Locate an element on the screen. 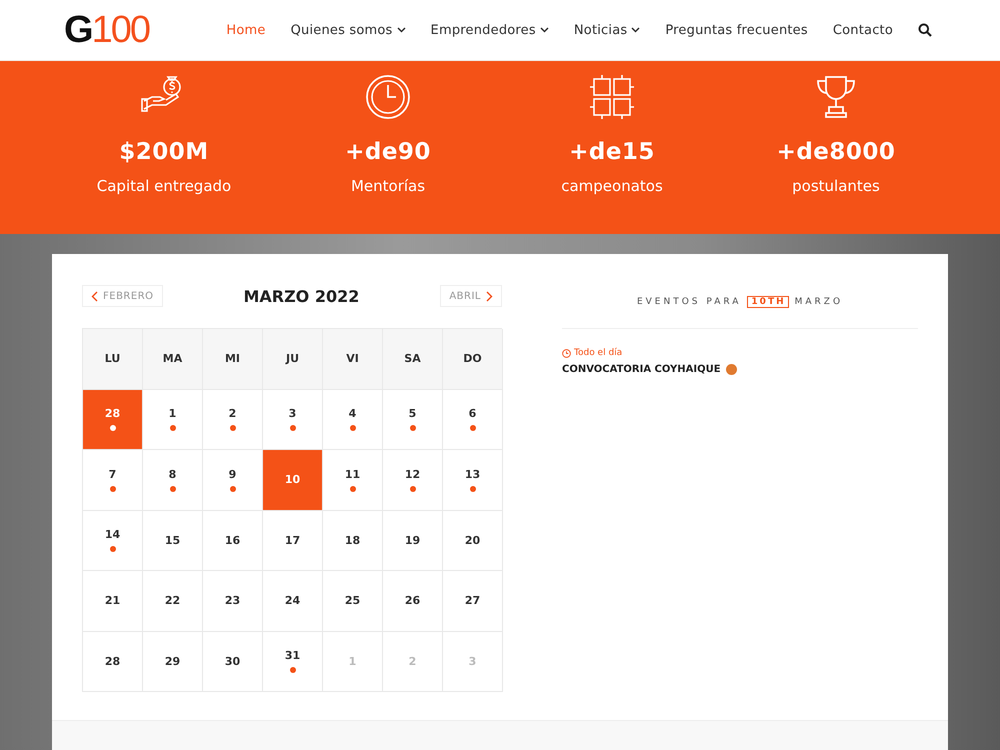 The height and width of the screenshot is (750, 1000). chevron-left-icon is located at coordinates (94, 296).